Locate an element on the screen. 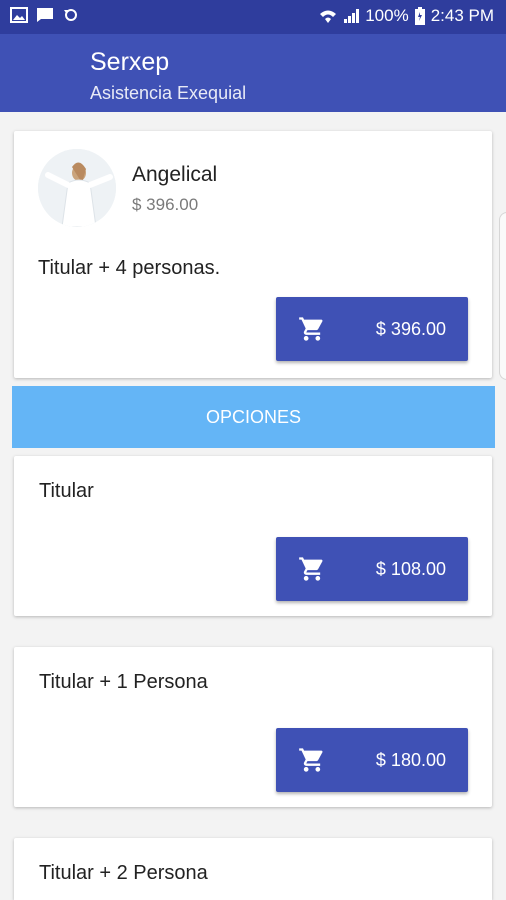 The height and width of the screenshot is (900, 506). option-buy-button-label: $ 180.00 is located at coordinates (410, 760).